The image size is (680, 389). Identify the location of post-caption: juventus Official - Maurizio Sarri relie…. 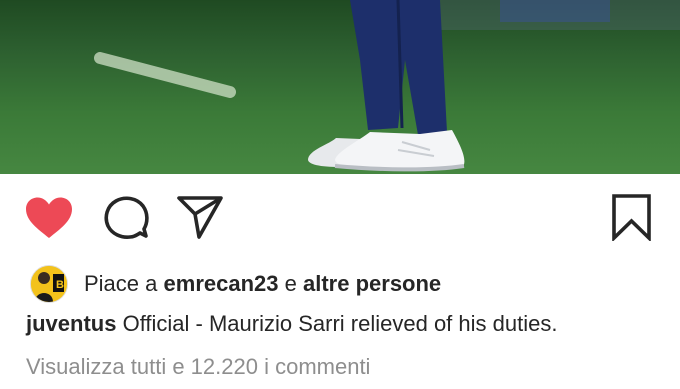
(291, 324).